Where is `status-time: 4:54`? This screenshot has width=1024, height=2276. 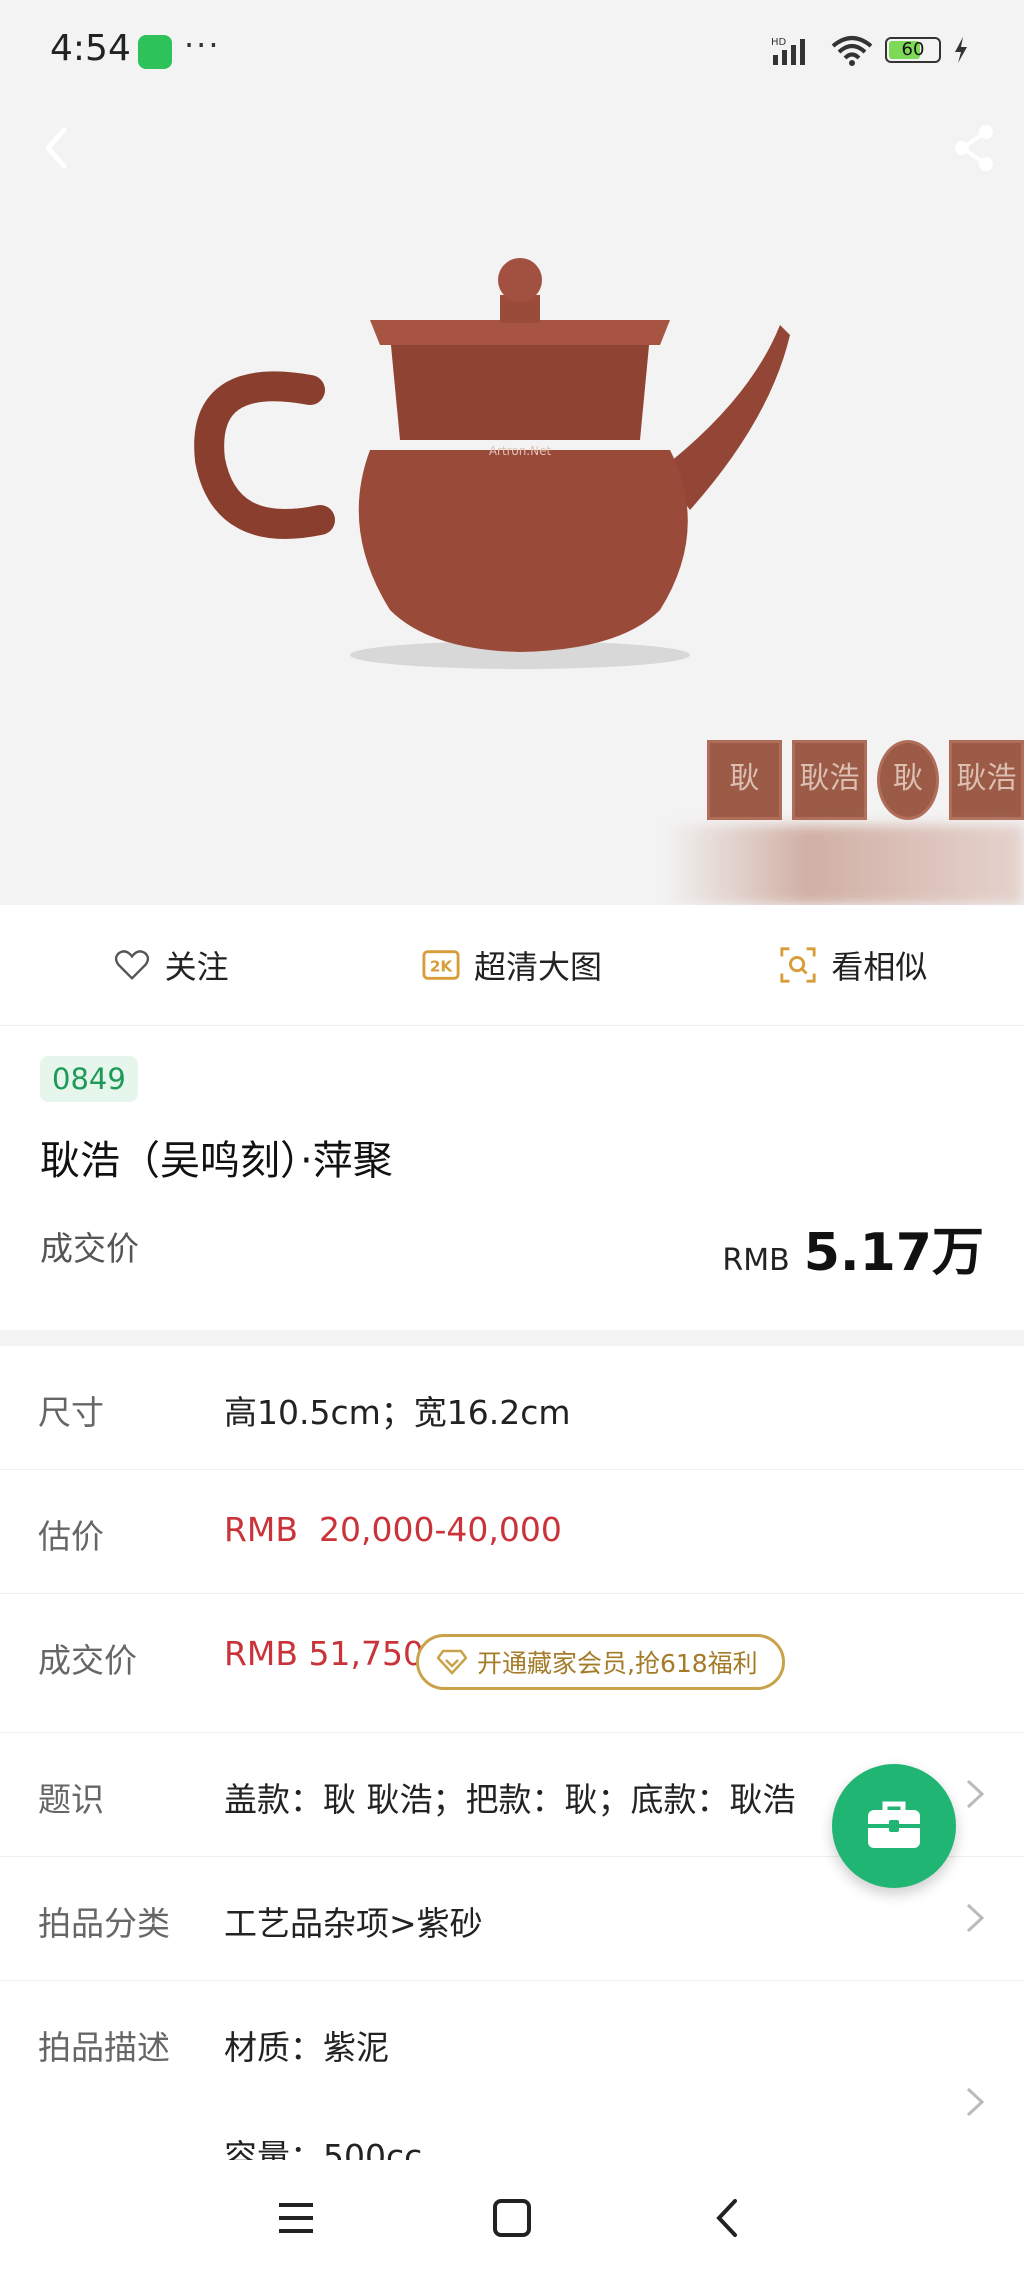 status-time: 4:54 is located at coordinates (90, 48).